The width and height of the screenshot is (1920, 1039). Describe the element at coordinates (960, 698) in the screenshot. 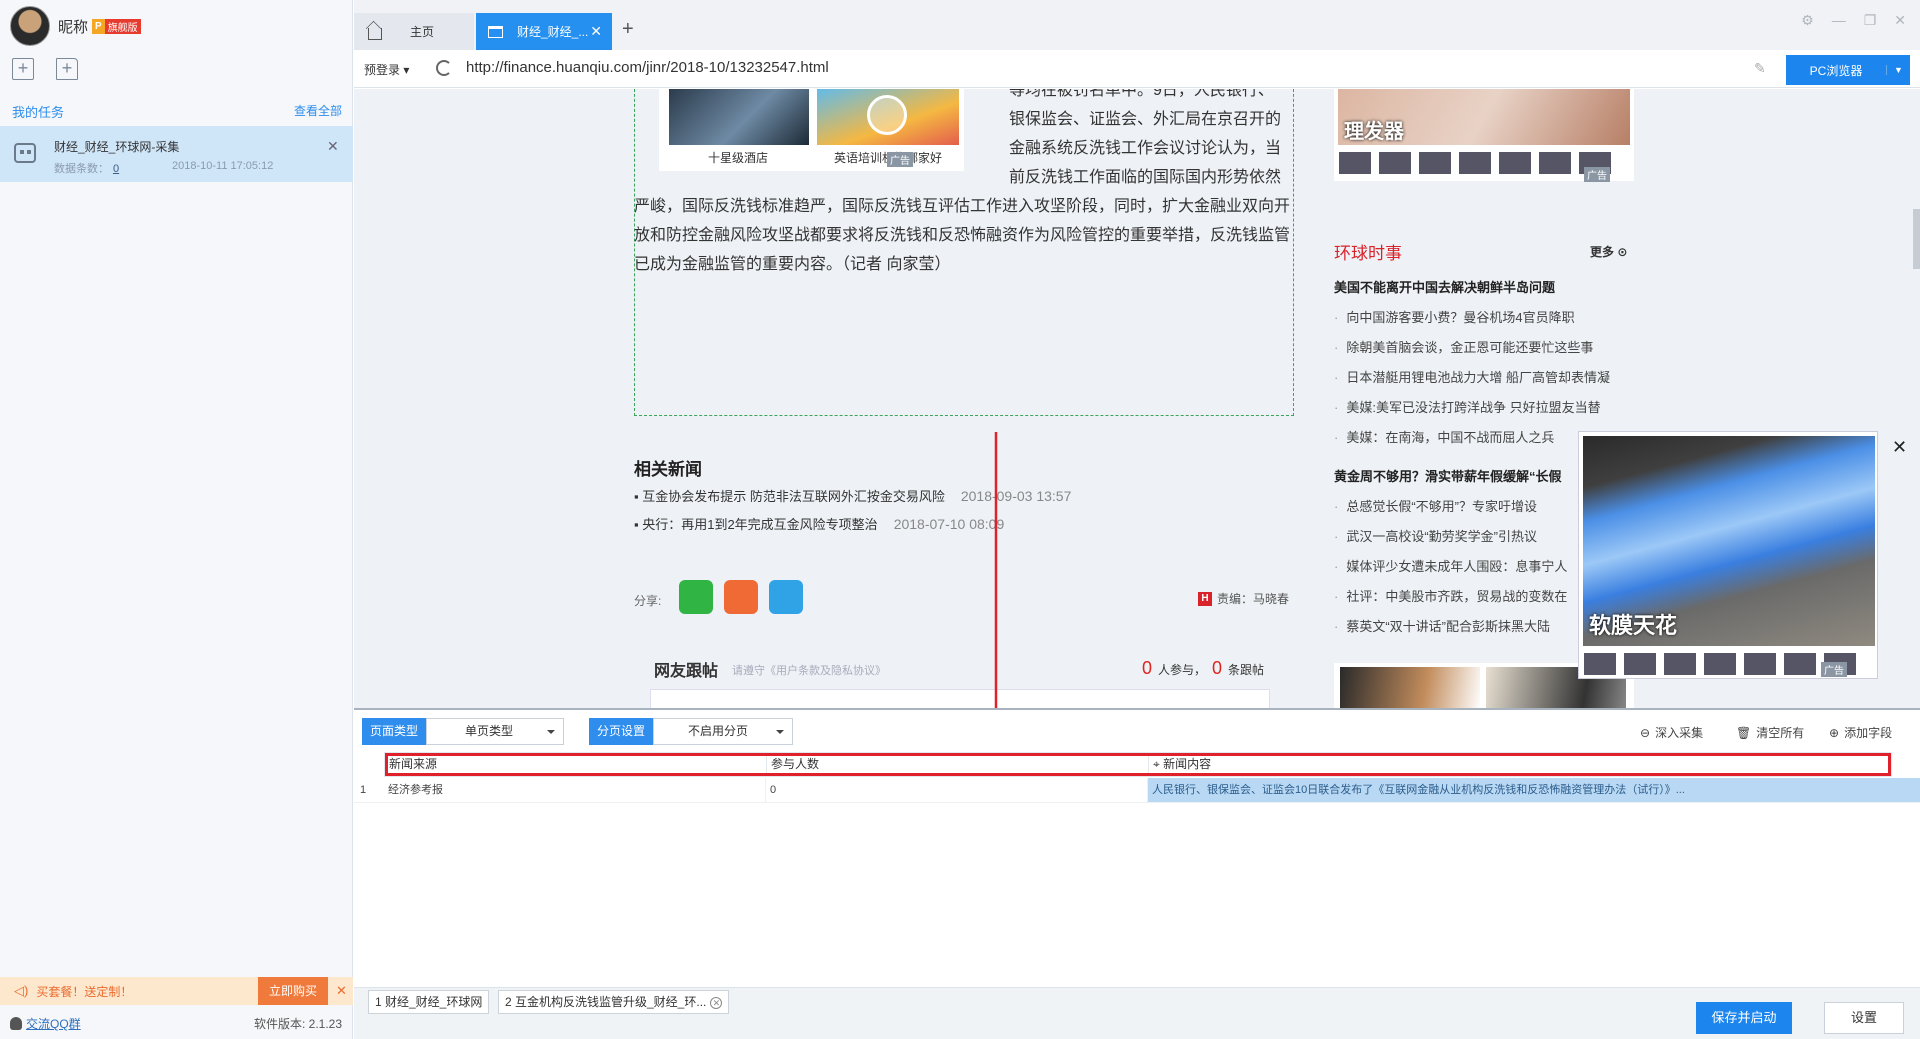

I see `comment-input` at that location.